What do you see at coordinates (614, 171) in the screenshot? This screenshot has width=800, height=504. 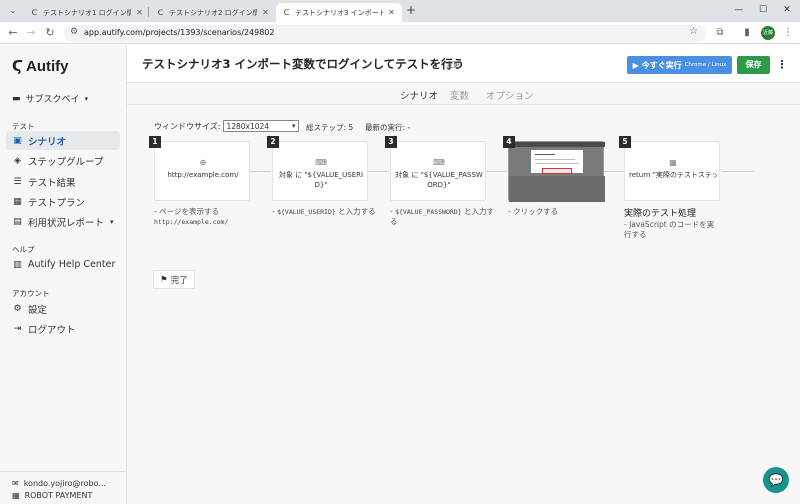 I see `step-connector` at bounding box center [614, 171].